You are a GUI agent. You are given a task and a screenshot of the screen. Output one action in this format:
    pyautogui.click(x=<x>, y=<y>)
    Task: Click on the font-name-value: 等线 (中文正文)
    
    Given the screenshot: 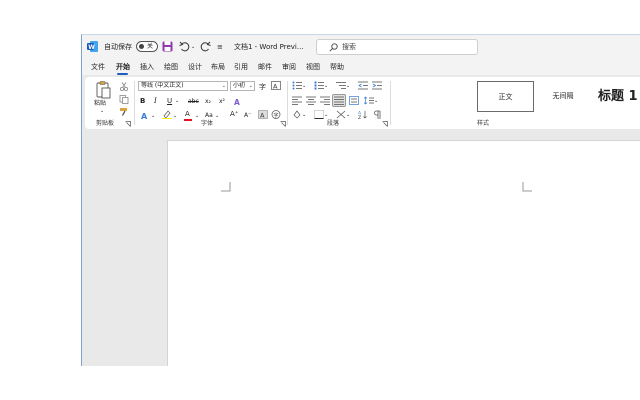 What is the action you would take?
    pyautogui.click(x=162, y=85)
    